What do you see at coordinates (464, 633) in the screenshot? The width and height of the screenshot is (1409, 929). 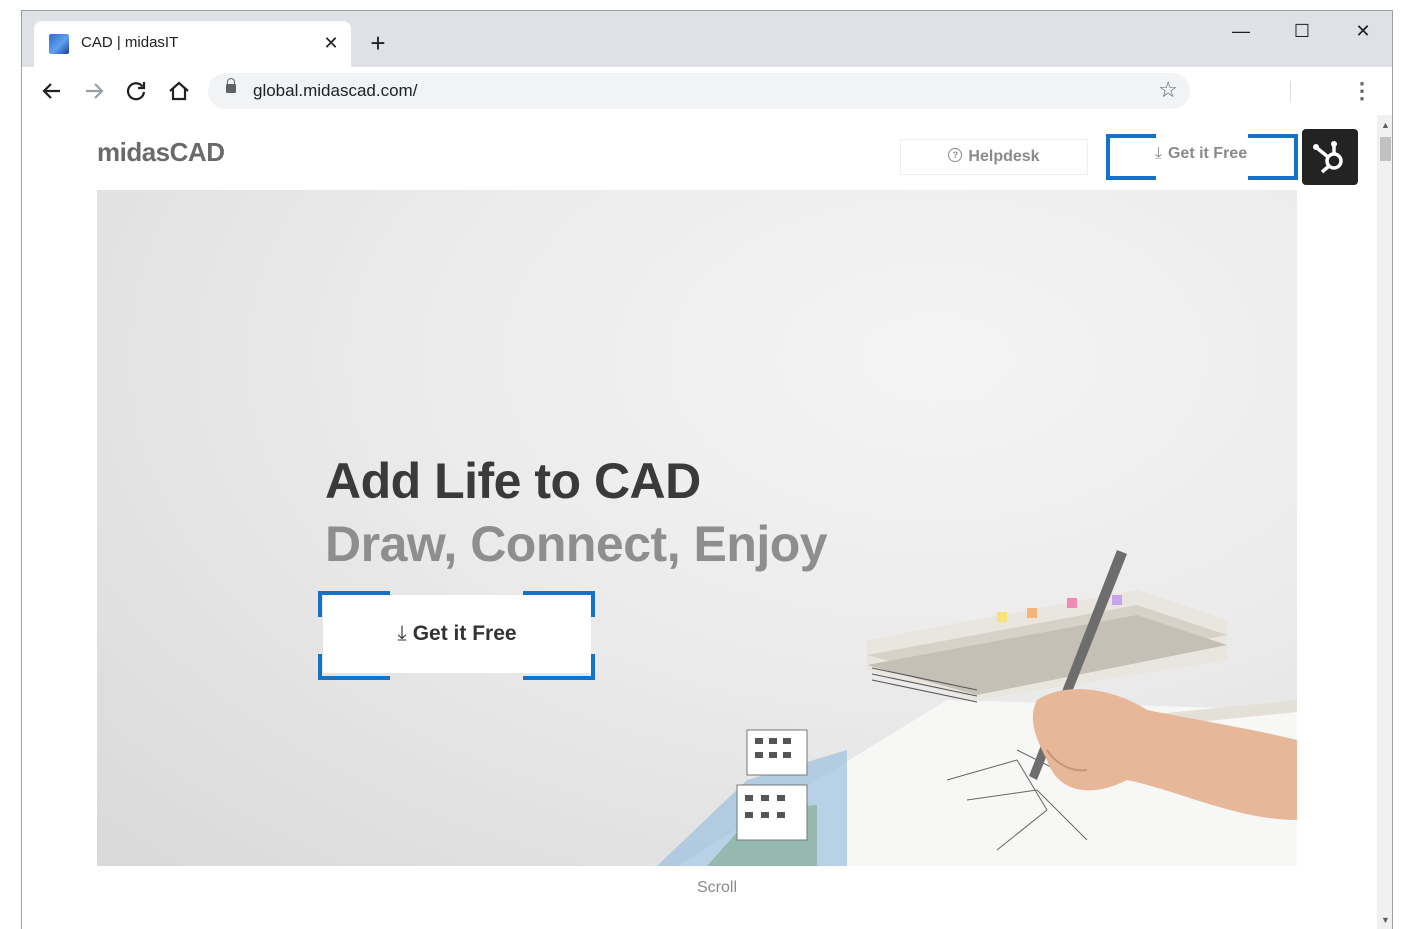 I see `hero-get-it-free-label: Get it Free` at bounding box center [464, 633].